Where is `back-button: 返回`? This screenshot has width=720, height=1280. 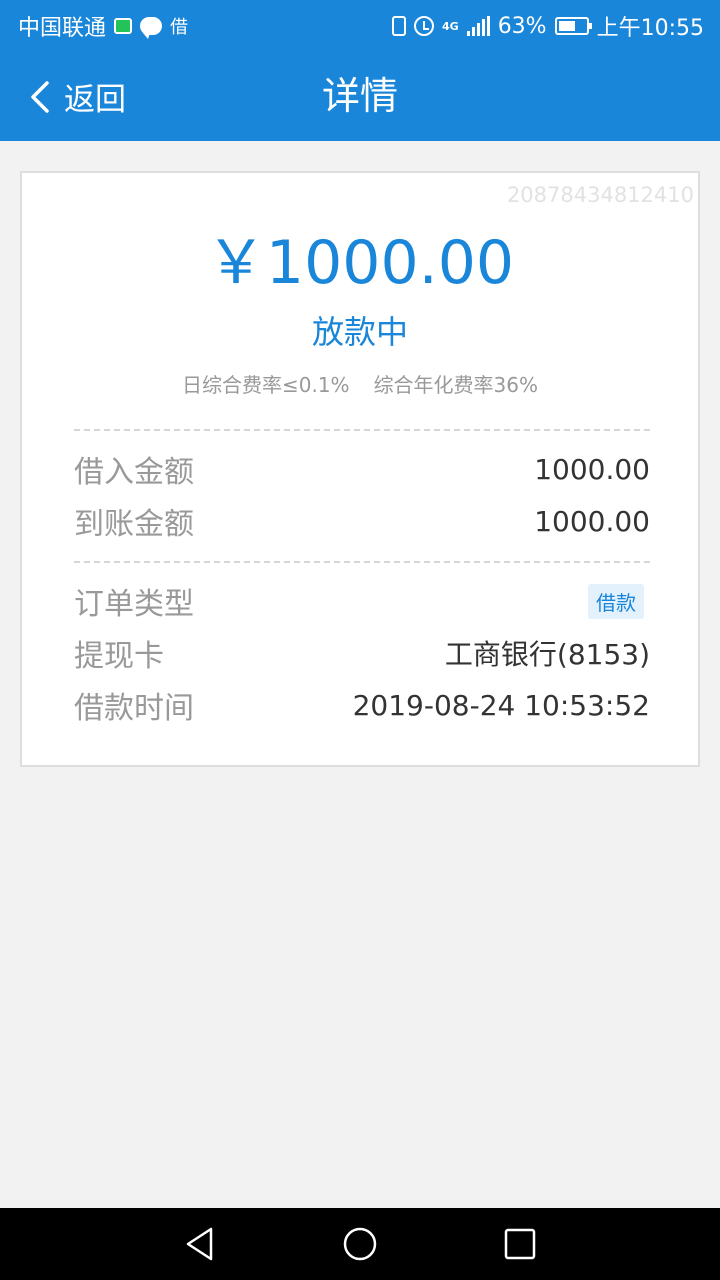 back-button: 返回 is located at coordinates (78, 96).